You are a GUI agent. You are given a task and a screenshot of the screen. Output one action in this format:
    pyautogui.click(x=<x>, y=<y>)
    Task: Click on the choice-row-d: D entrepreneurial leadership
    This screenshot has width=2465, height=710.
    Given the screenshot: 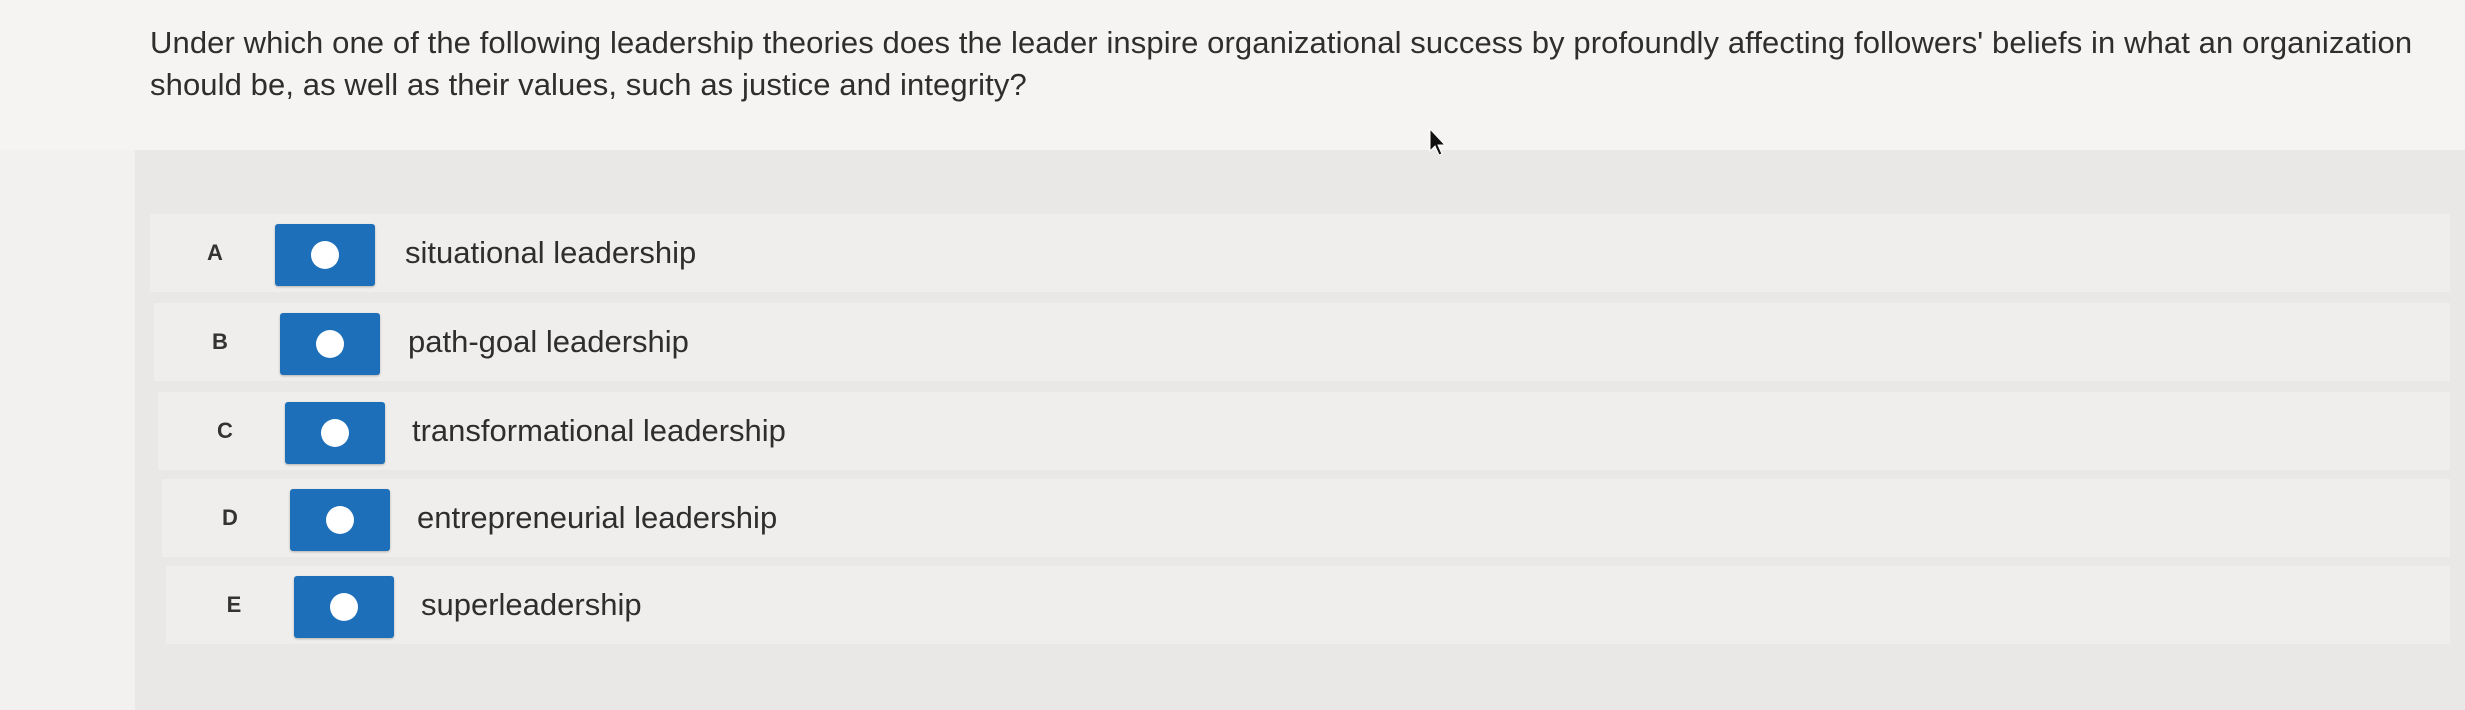 What is the action you would take?
    pyautogui.click(x=1306, y=518)
    